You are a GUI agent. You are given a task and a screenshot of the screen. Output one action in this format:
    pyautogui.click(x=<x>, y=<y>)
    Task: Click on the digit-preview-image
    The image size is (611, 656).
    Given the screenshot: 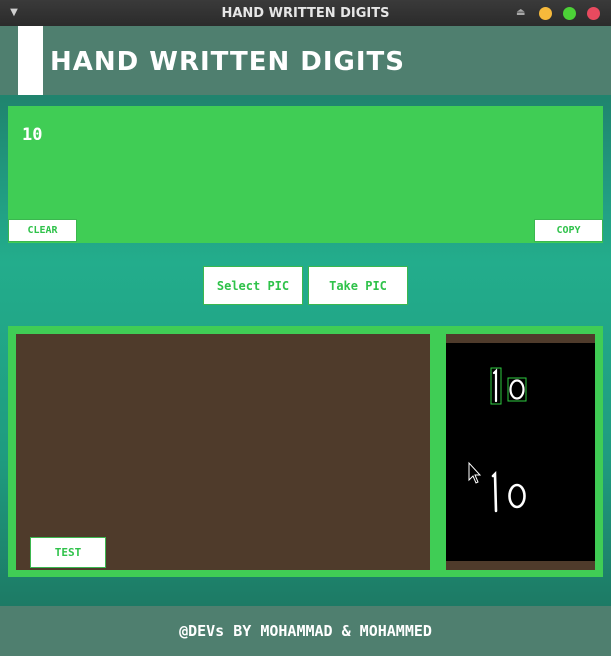 What is the action you would take?
    pyautogui.click(x=520, y=452)
    